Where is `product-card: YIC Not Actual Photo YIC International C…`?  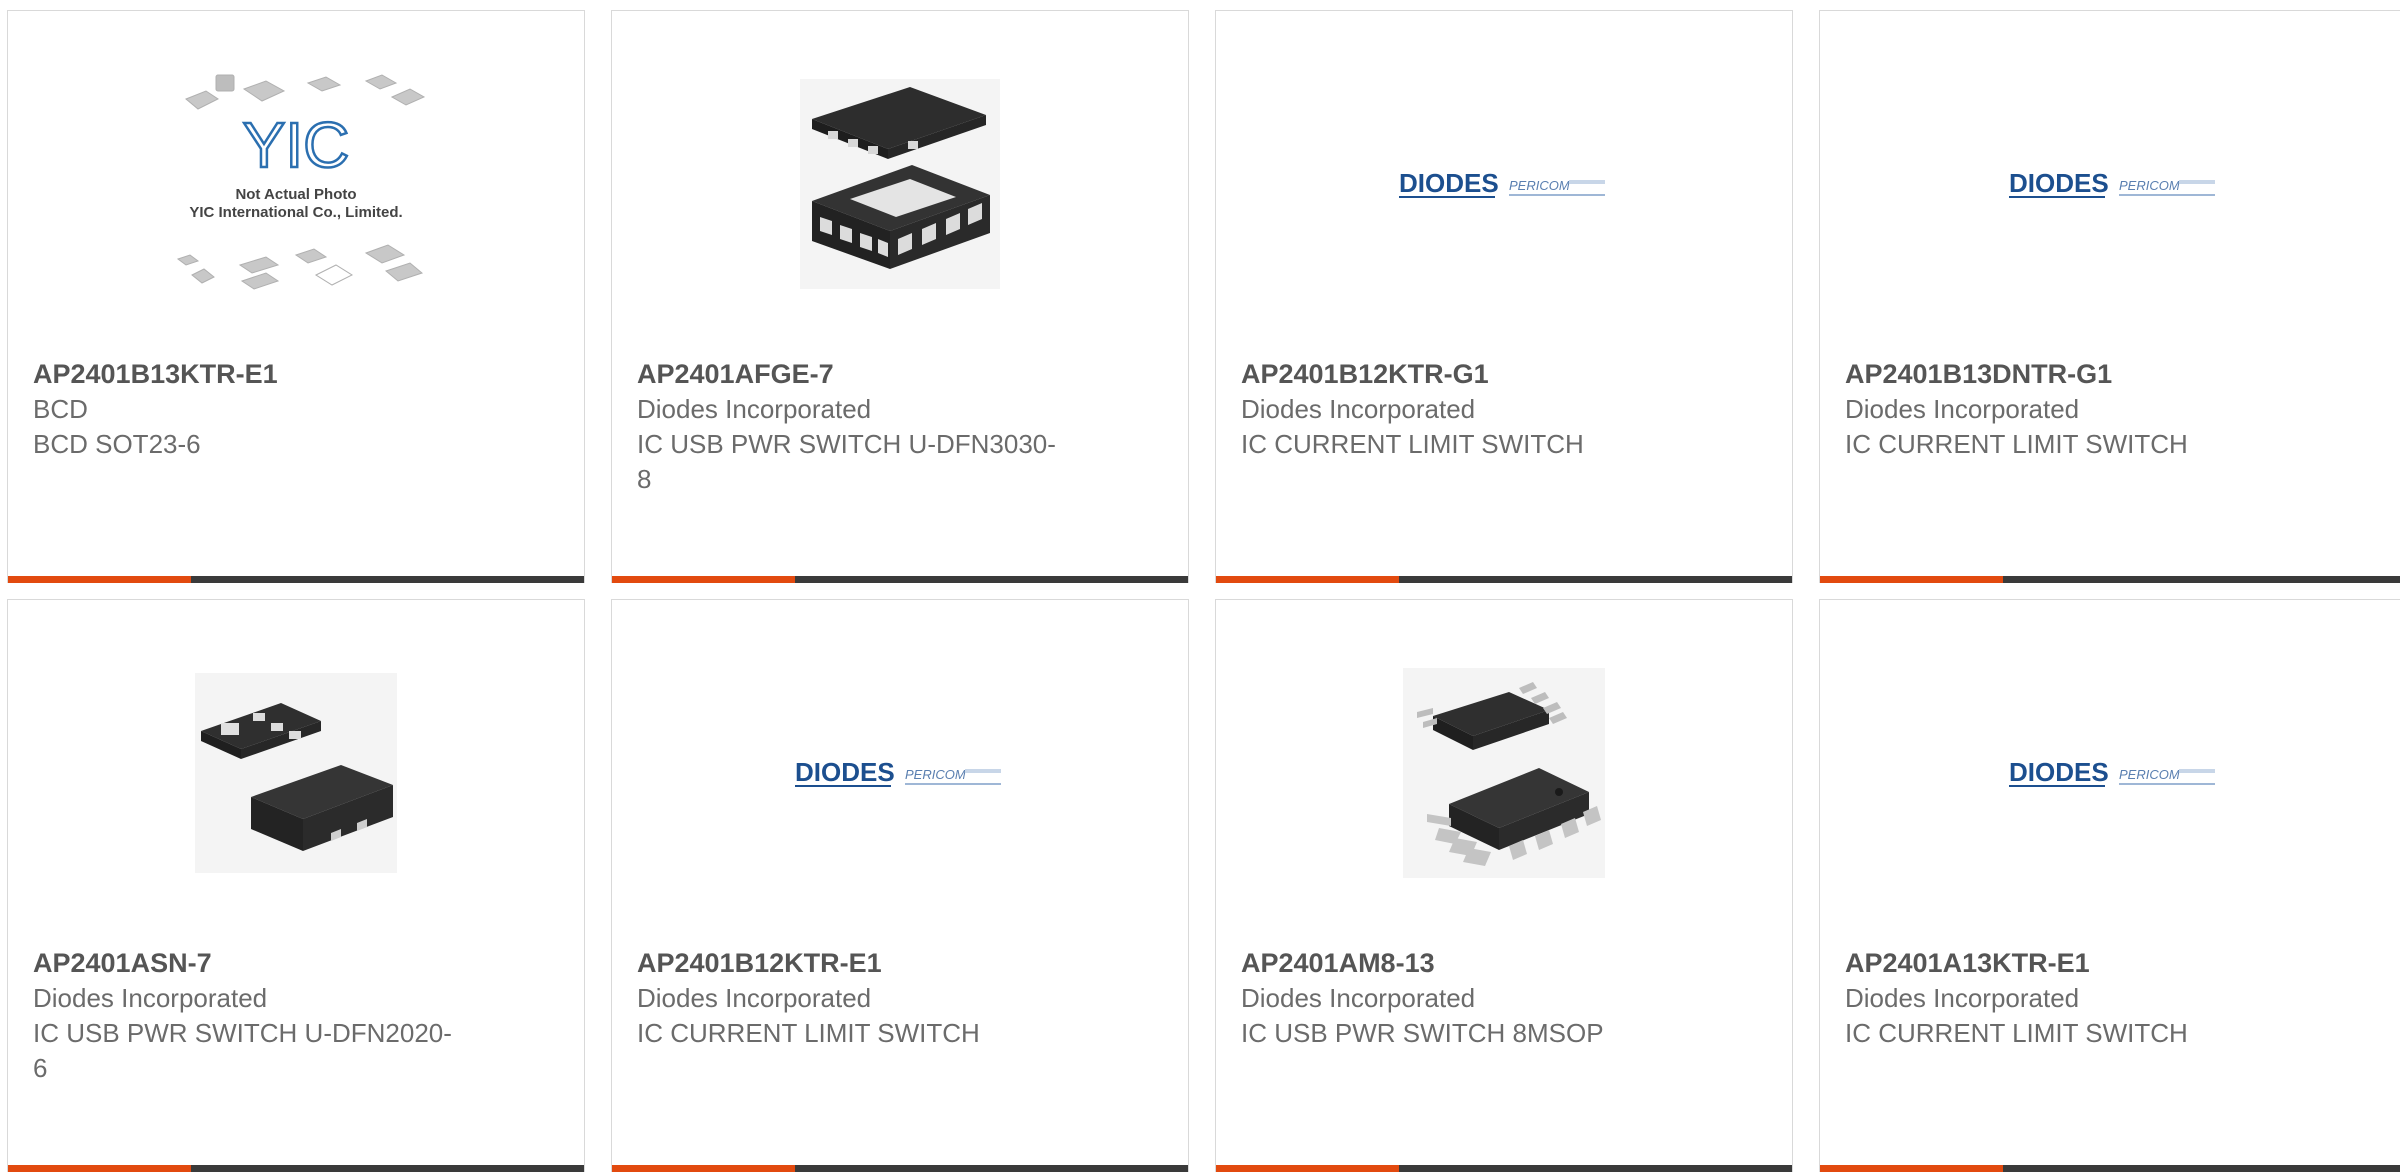 product-card: YIC Not Actual Photo YIC International C… is located at coordinates (296, 296).